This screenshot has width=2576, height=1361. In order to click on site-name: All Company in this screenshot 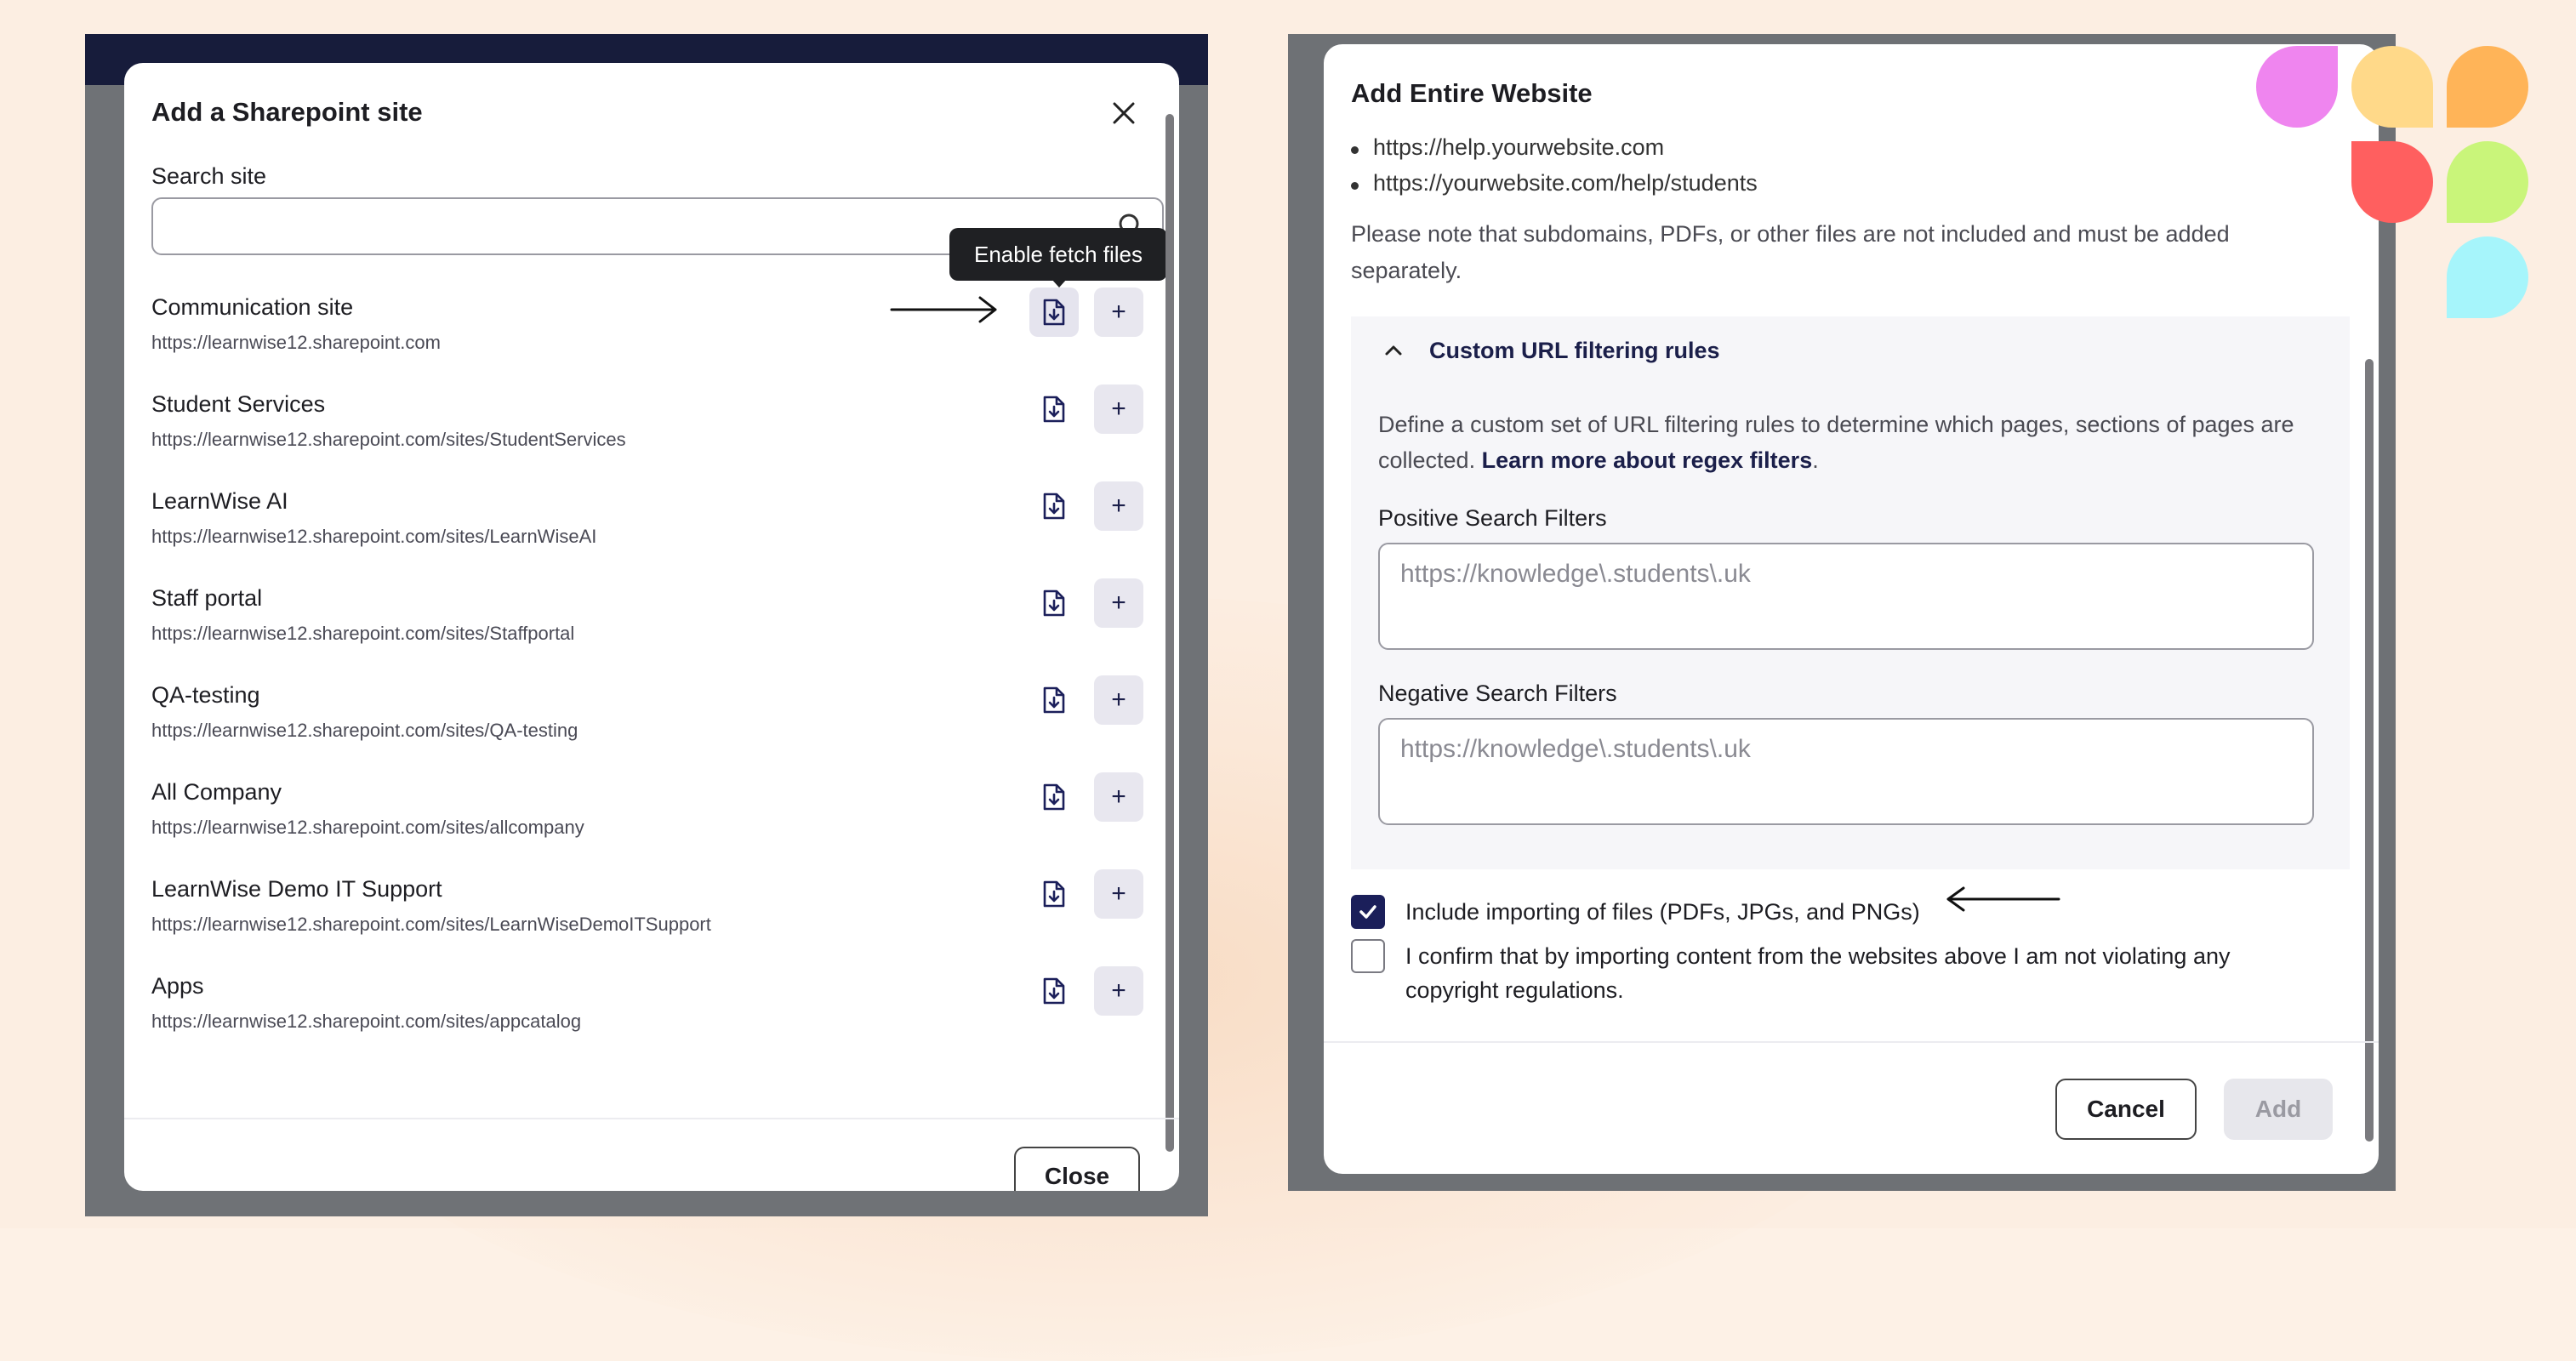, I will do `click(217, 792)`.